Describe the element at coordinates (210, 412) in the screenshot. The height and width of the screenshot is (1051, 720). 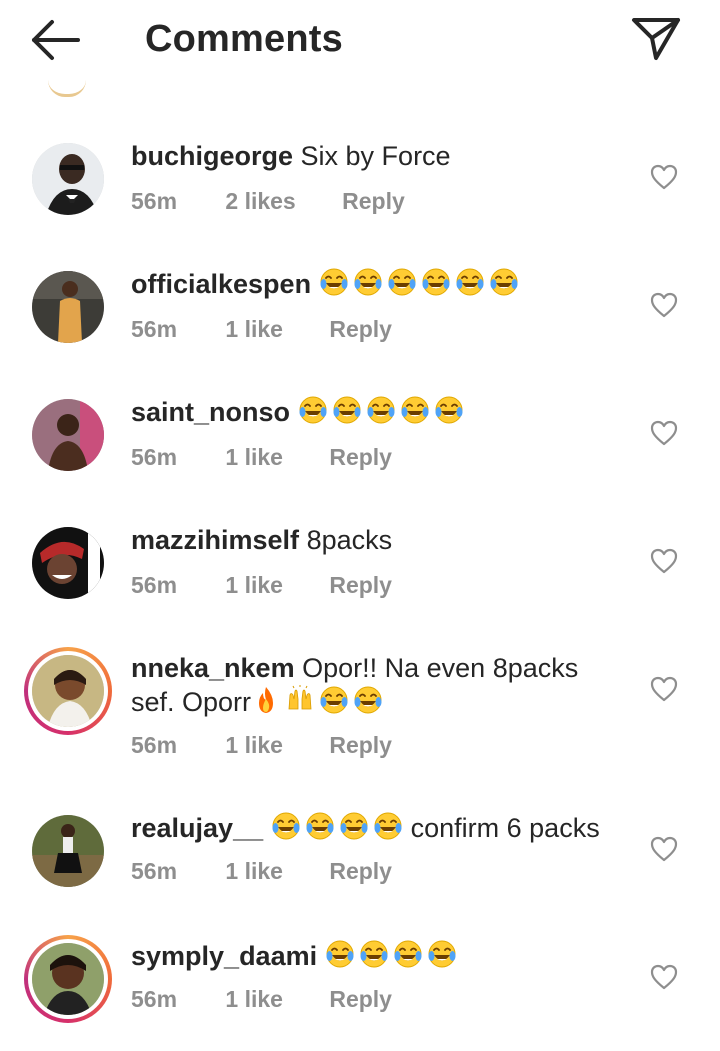
I see `comment-username: saint_nonso` at that location.